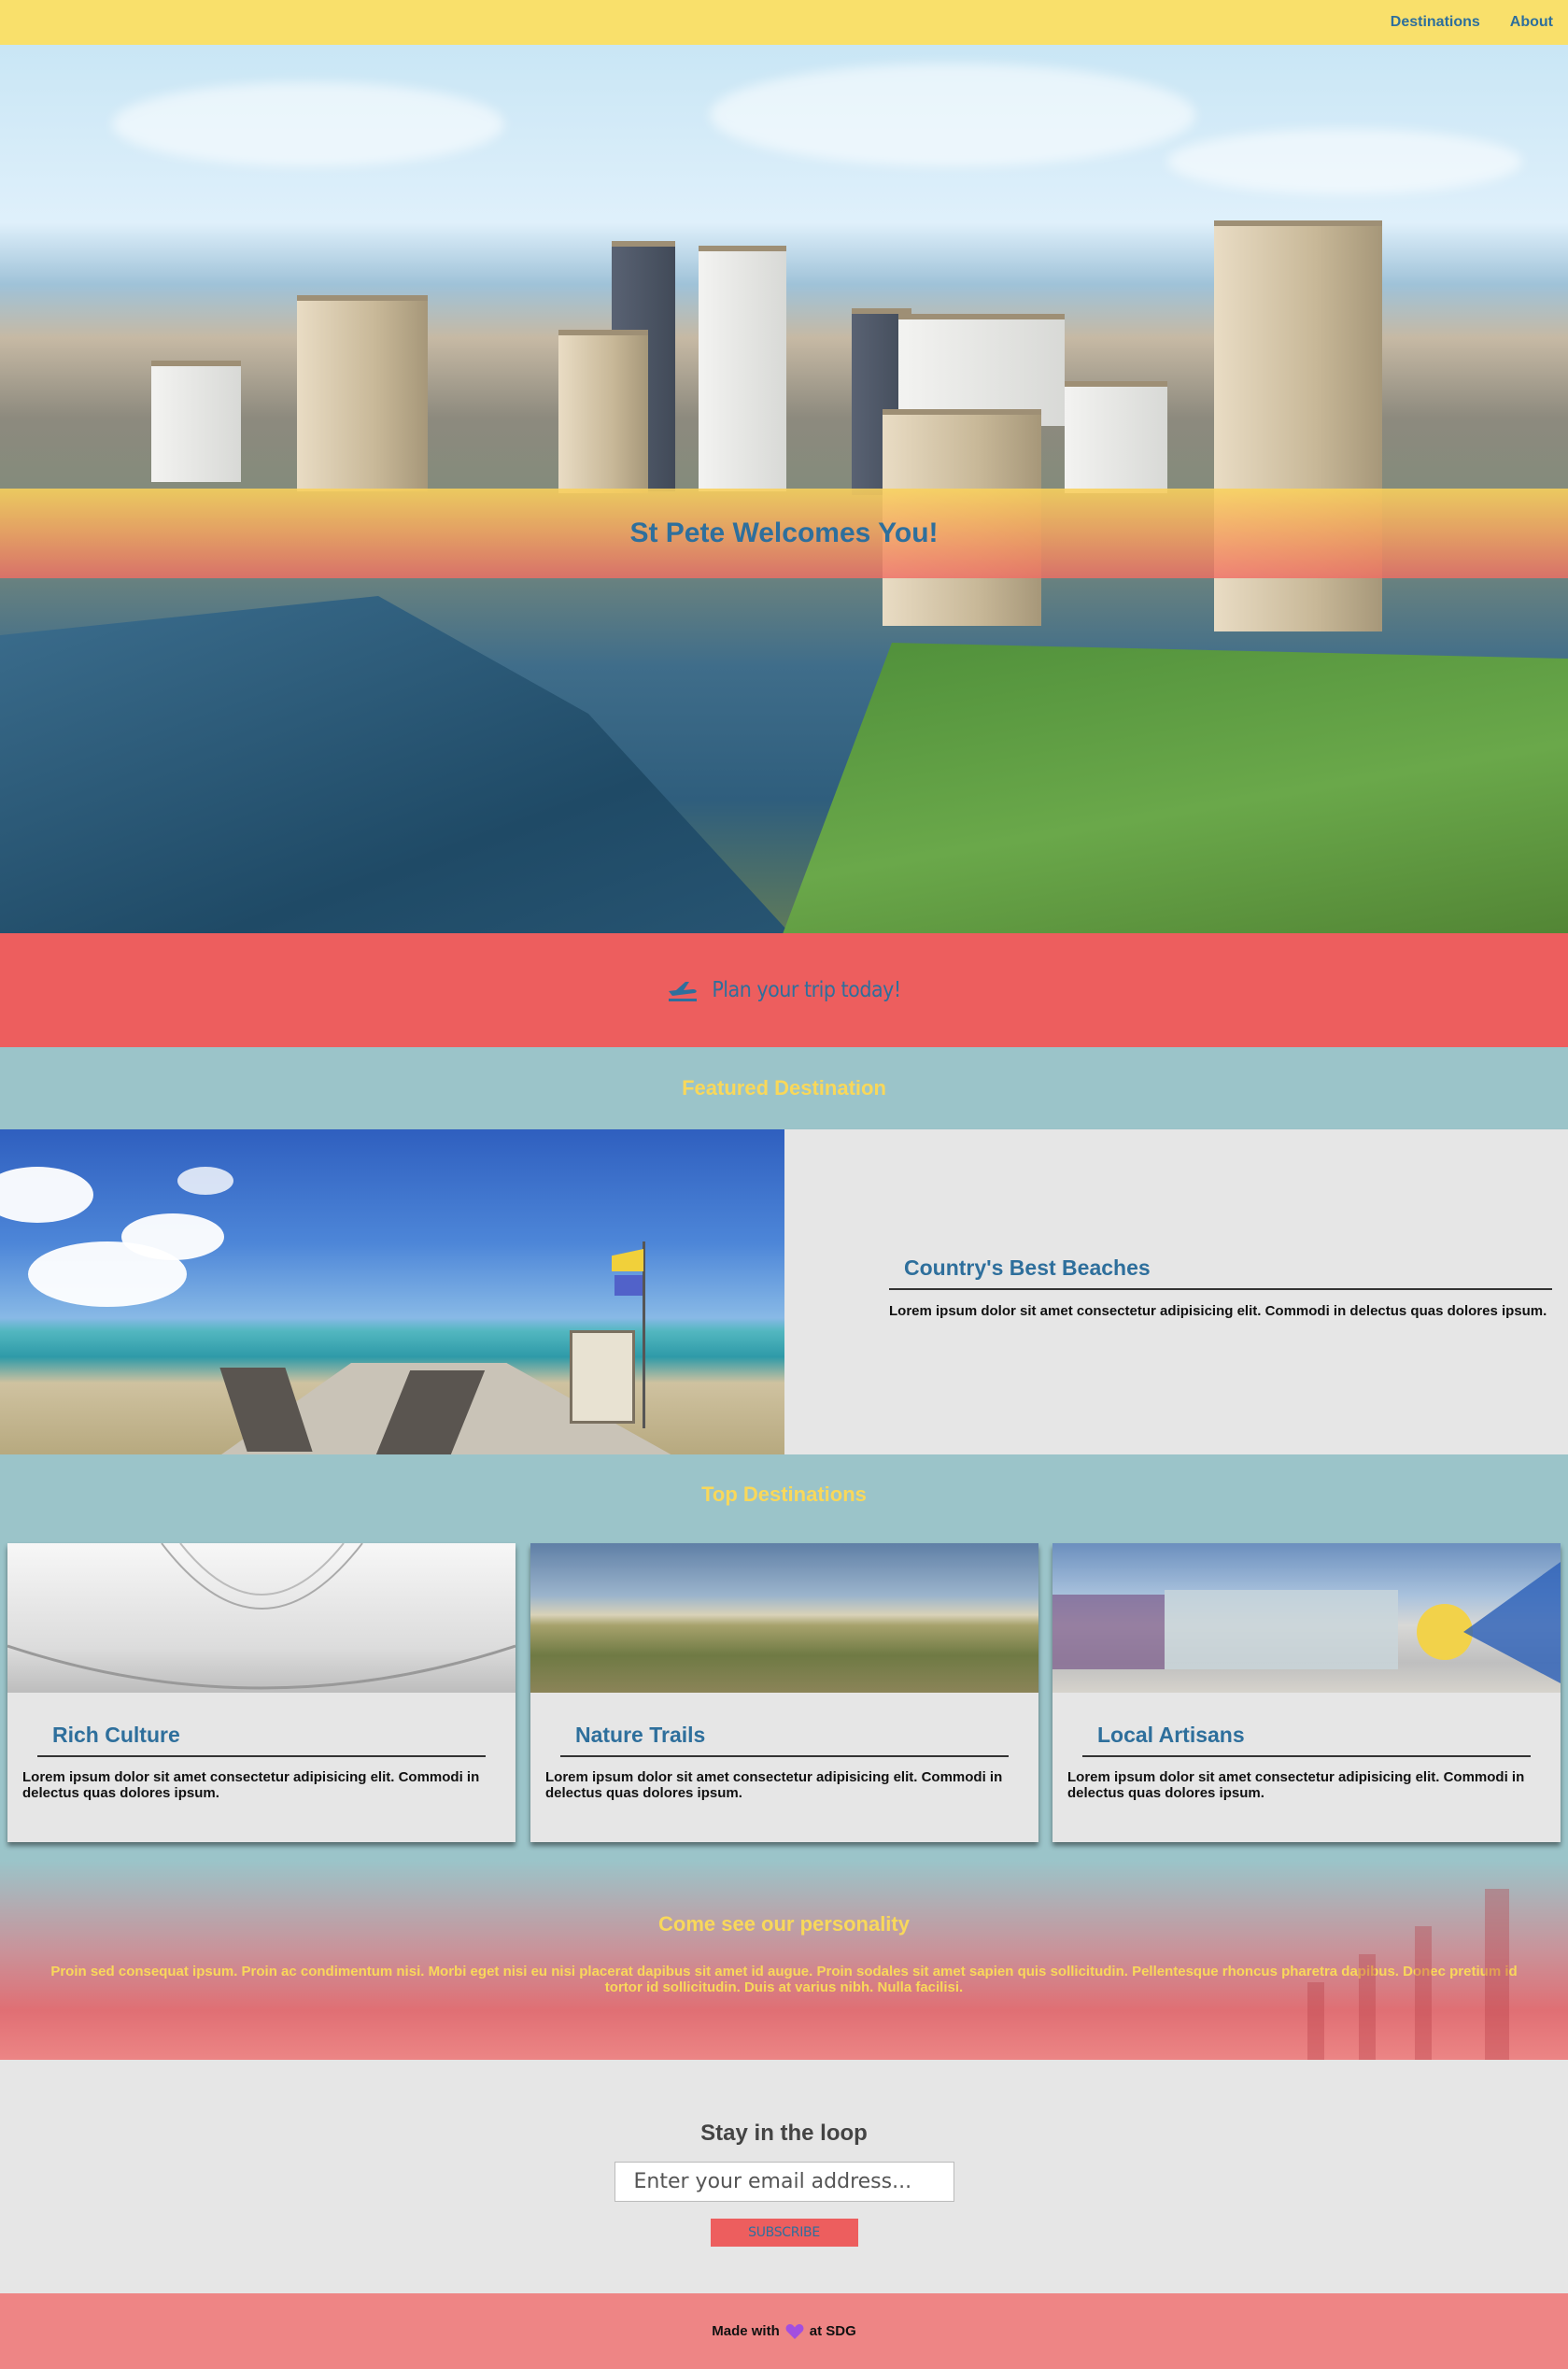 The height and width of the screenshot is (2369, 1568). I want to click on subscribe-button: SUBSCRIBE, so click(784, 2233).